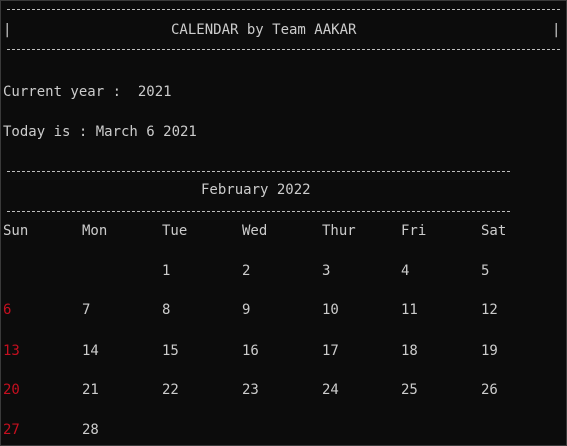 This screenshot has height=446, width=567. What do you see at coordinates (409, 390) in the screenshot?
I see `day-cell-25: 25` at bounding box center [409, 390].